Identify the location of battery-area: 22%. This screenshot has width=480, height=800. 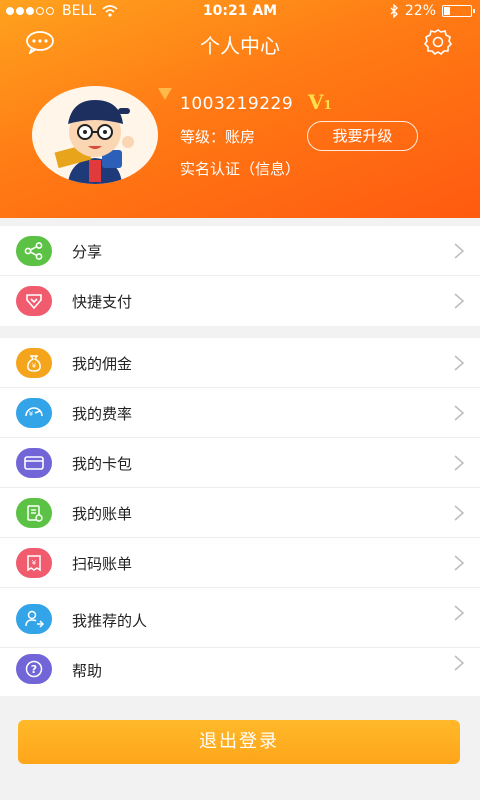
(432, 11).